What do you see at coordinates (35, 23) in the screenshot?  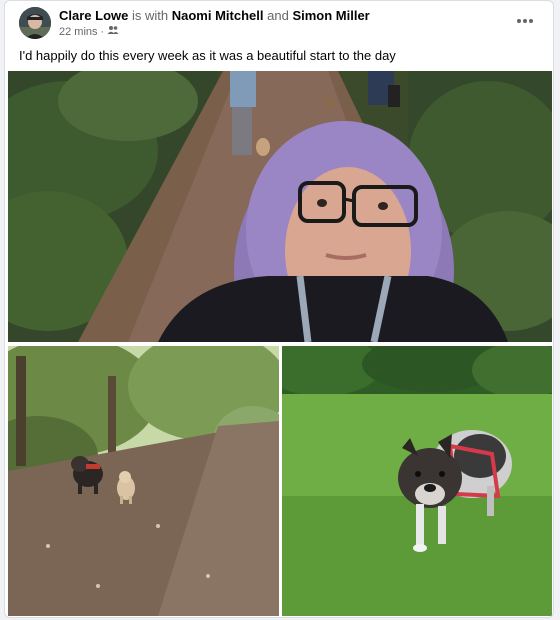 I see `author-avatar` at bounding box center [35, 23].